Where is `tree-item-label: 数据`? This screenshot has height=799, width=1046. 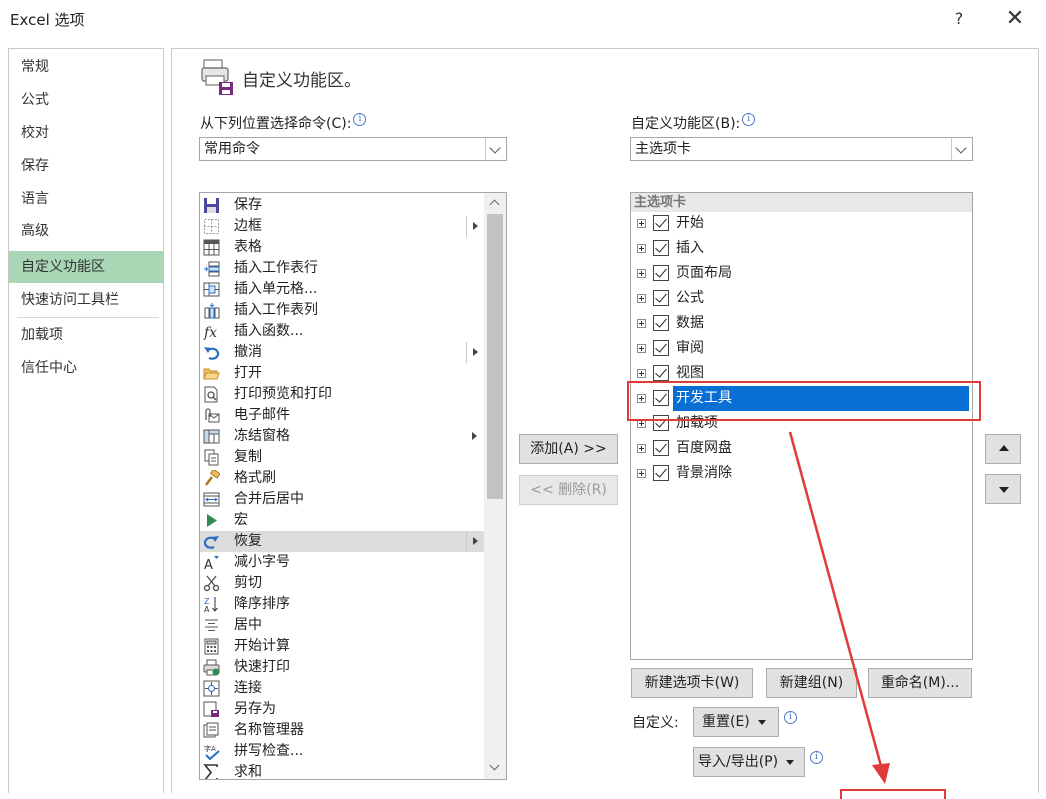 tree-item-label: 数据 is located at coordinates (690, 323).